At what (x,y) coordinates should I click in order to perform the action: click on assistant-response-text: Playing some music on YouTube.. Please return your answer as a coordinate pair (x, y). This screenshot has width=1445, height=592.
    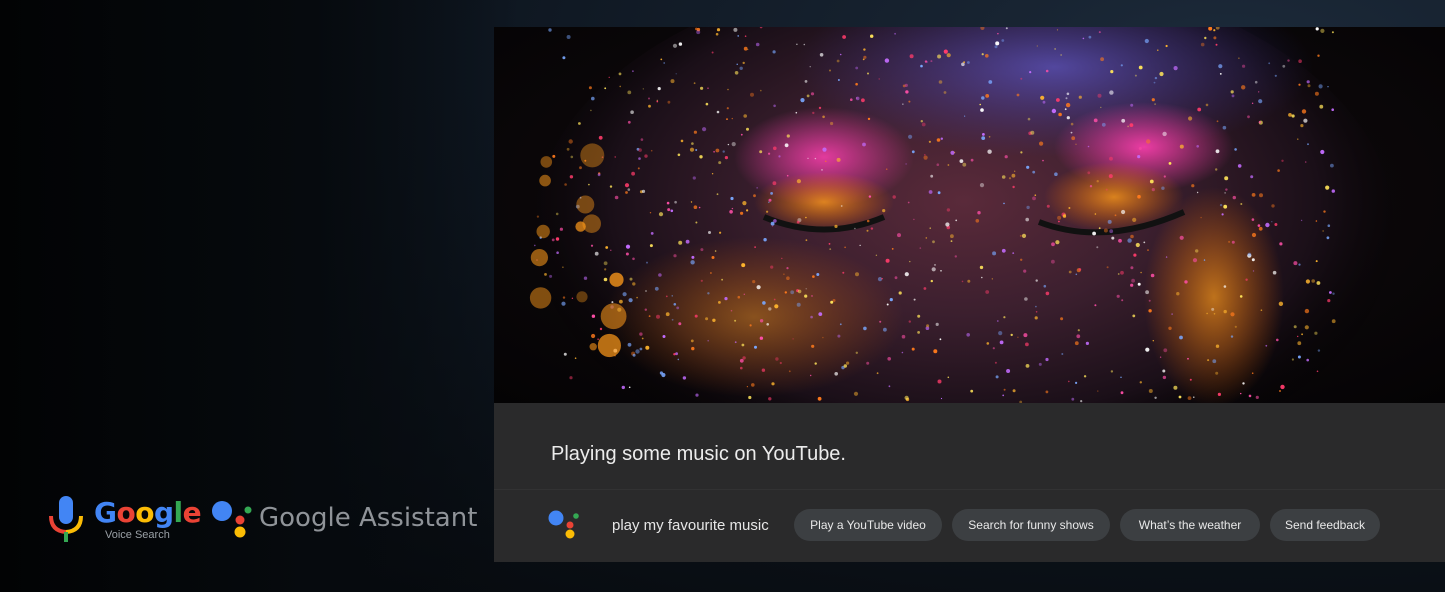
    Looking at the image, I should click on (698, 454).